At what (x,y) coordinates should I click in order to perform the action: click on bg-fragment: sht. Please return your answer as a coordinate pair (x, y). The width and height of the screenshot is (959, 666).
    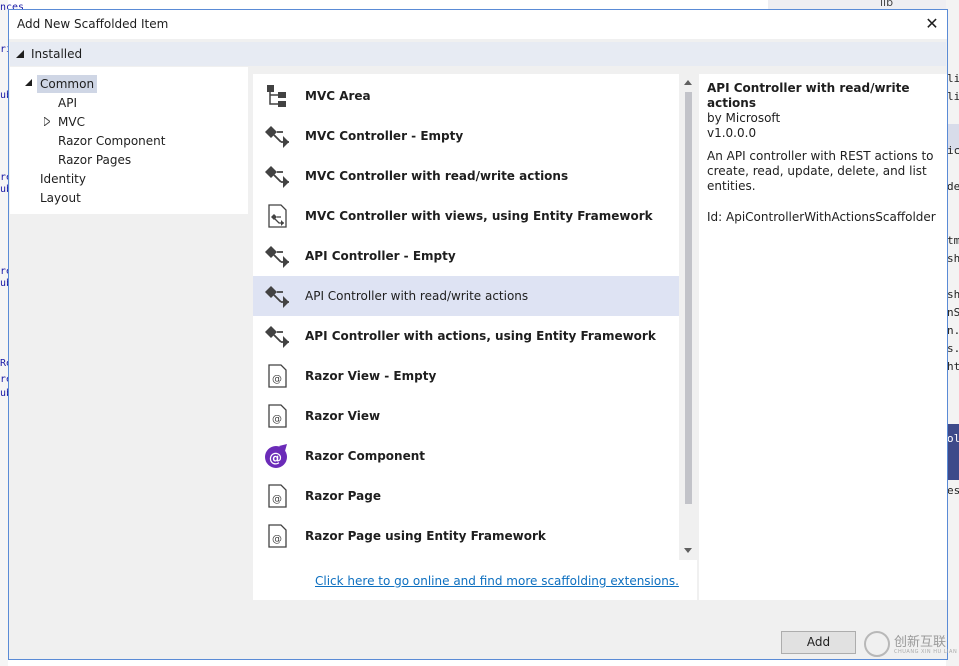
    Looking at the image, I should click on (953, 258).